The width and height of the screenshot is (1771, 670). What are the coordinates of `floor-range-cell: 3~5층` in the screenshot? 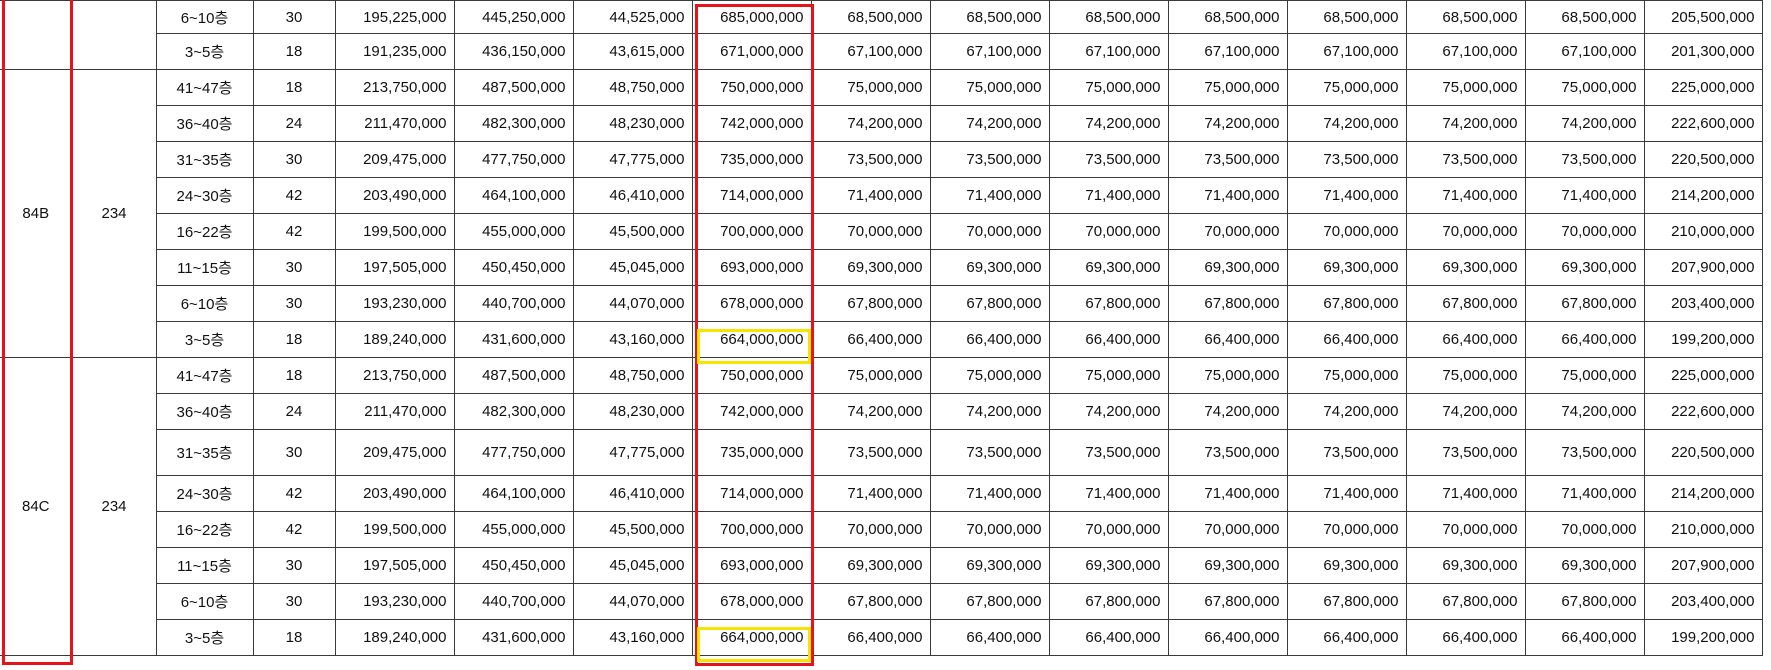 It's located at (204, 339).